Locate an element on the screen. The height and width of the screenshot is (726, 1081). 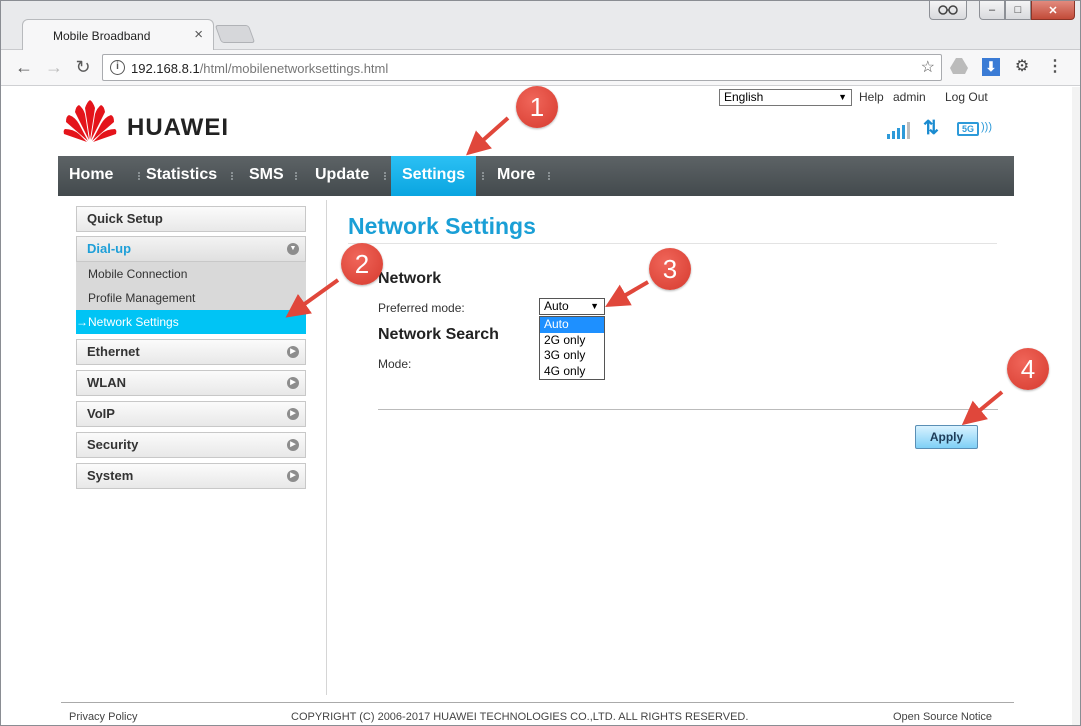
arrow-right-icon: → is located at coordinates (82, 322).